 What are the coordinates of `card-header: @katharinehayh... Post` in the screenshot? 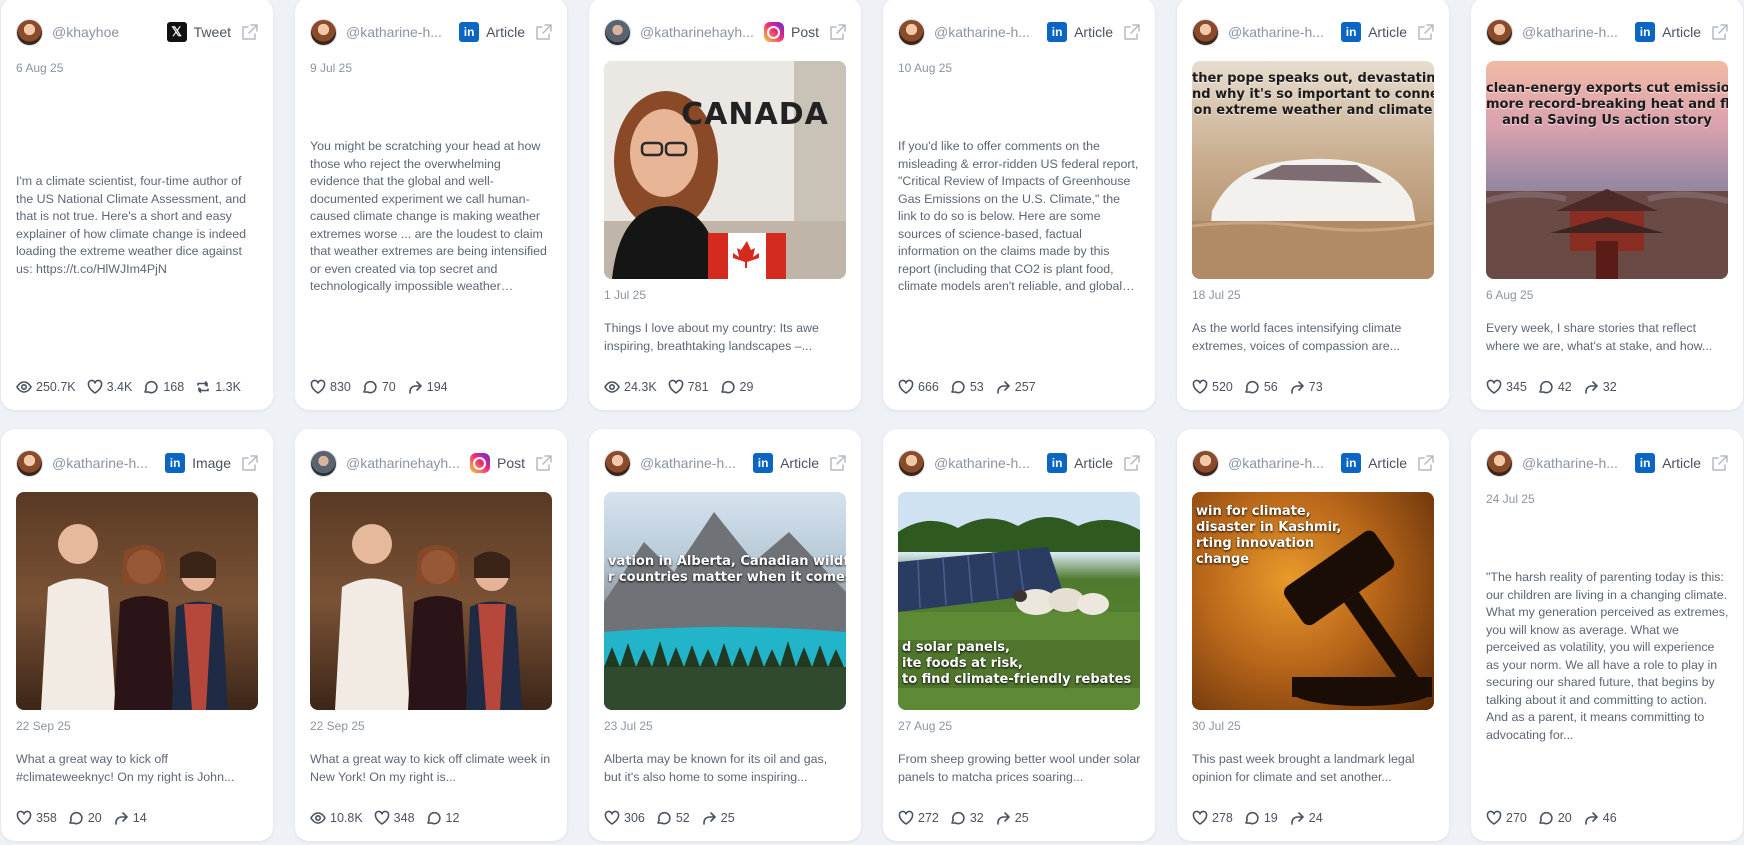 It's located at (725, 32).